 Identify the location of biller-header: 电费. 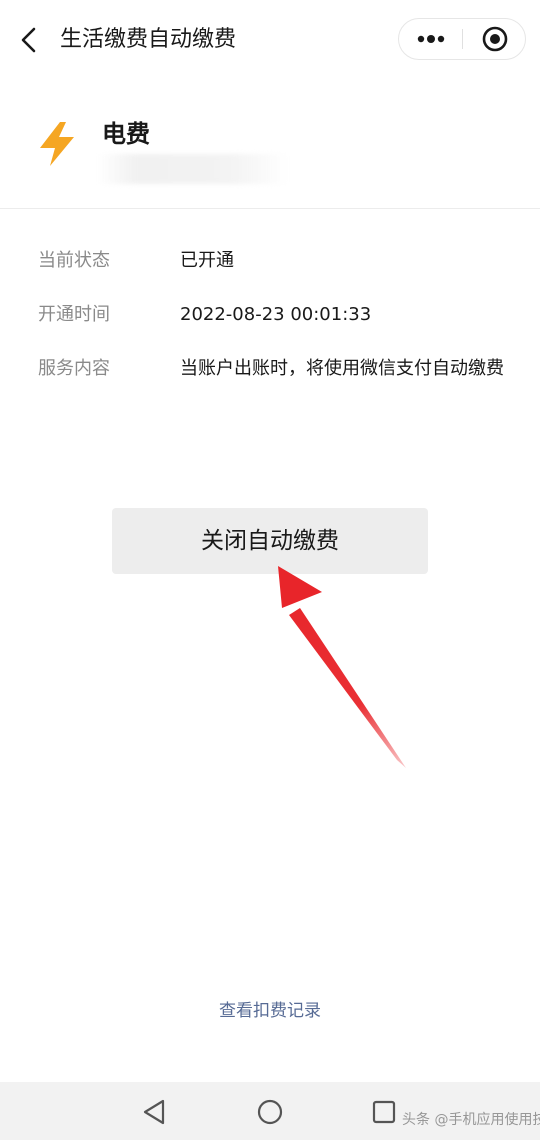
(270, 144).